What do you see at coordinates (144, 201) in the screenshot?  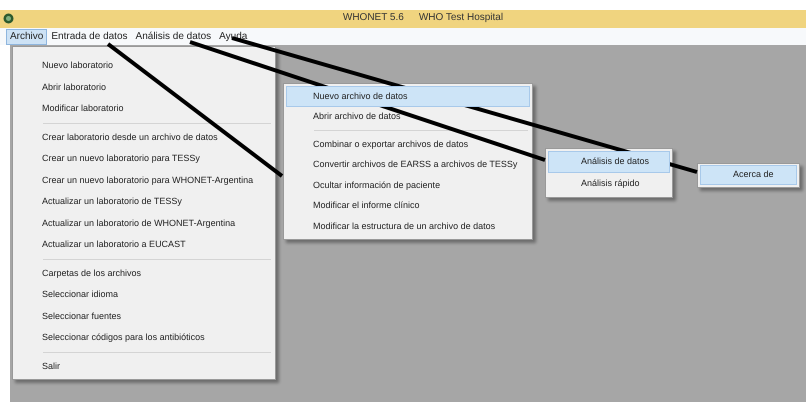 I see `menu-item: Actualizar un laboratorio de TESSy` at bounding box center [144, 201].